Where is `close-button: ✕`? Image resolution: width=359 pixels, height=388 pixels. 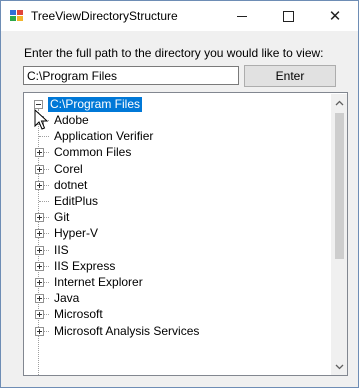
close-button: ✕ is located at coordinates (335, 16).